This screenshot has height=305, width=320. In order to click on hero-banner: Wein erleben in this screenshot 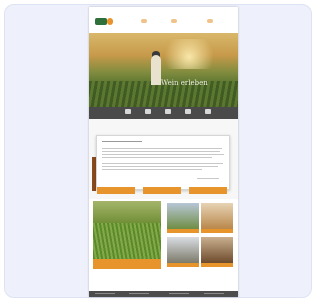, I will do `click(163, 70)`.